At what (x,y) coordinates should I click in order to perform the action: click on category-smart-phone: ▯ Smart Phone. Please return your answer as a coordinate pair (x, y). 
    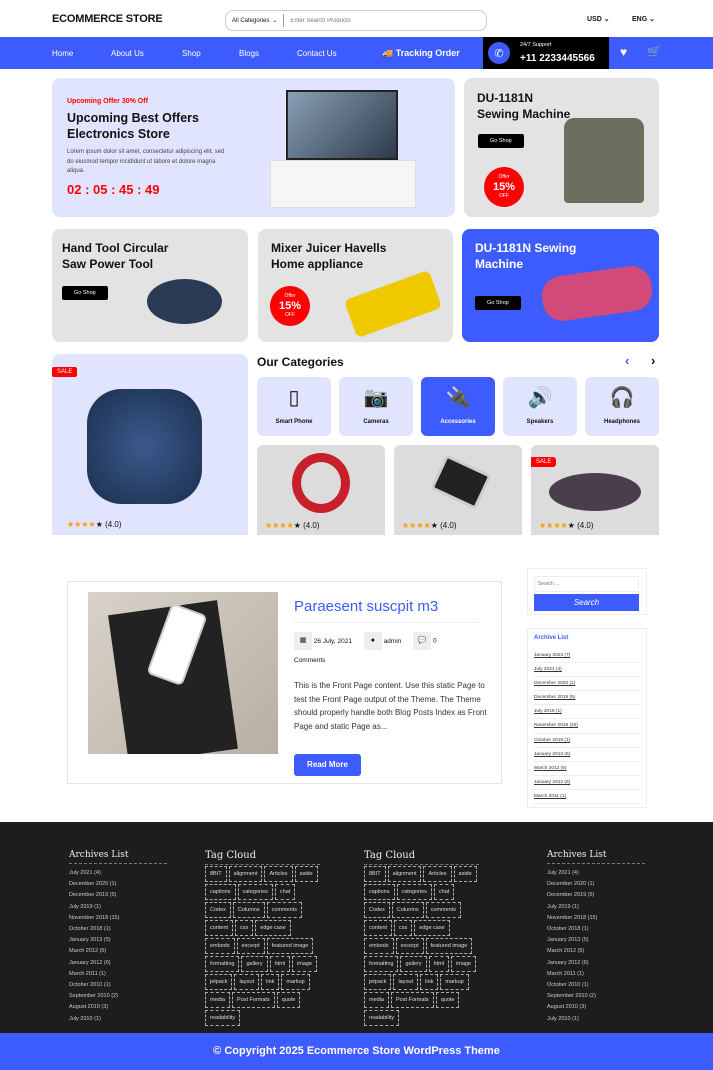
    Looking at the image, I should click on (294, 406).